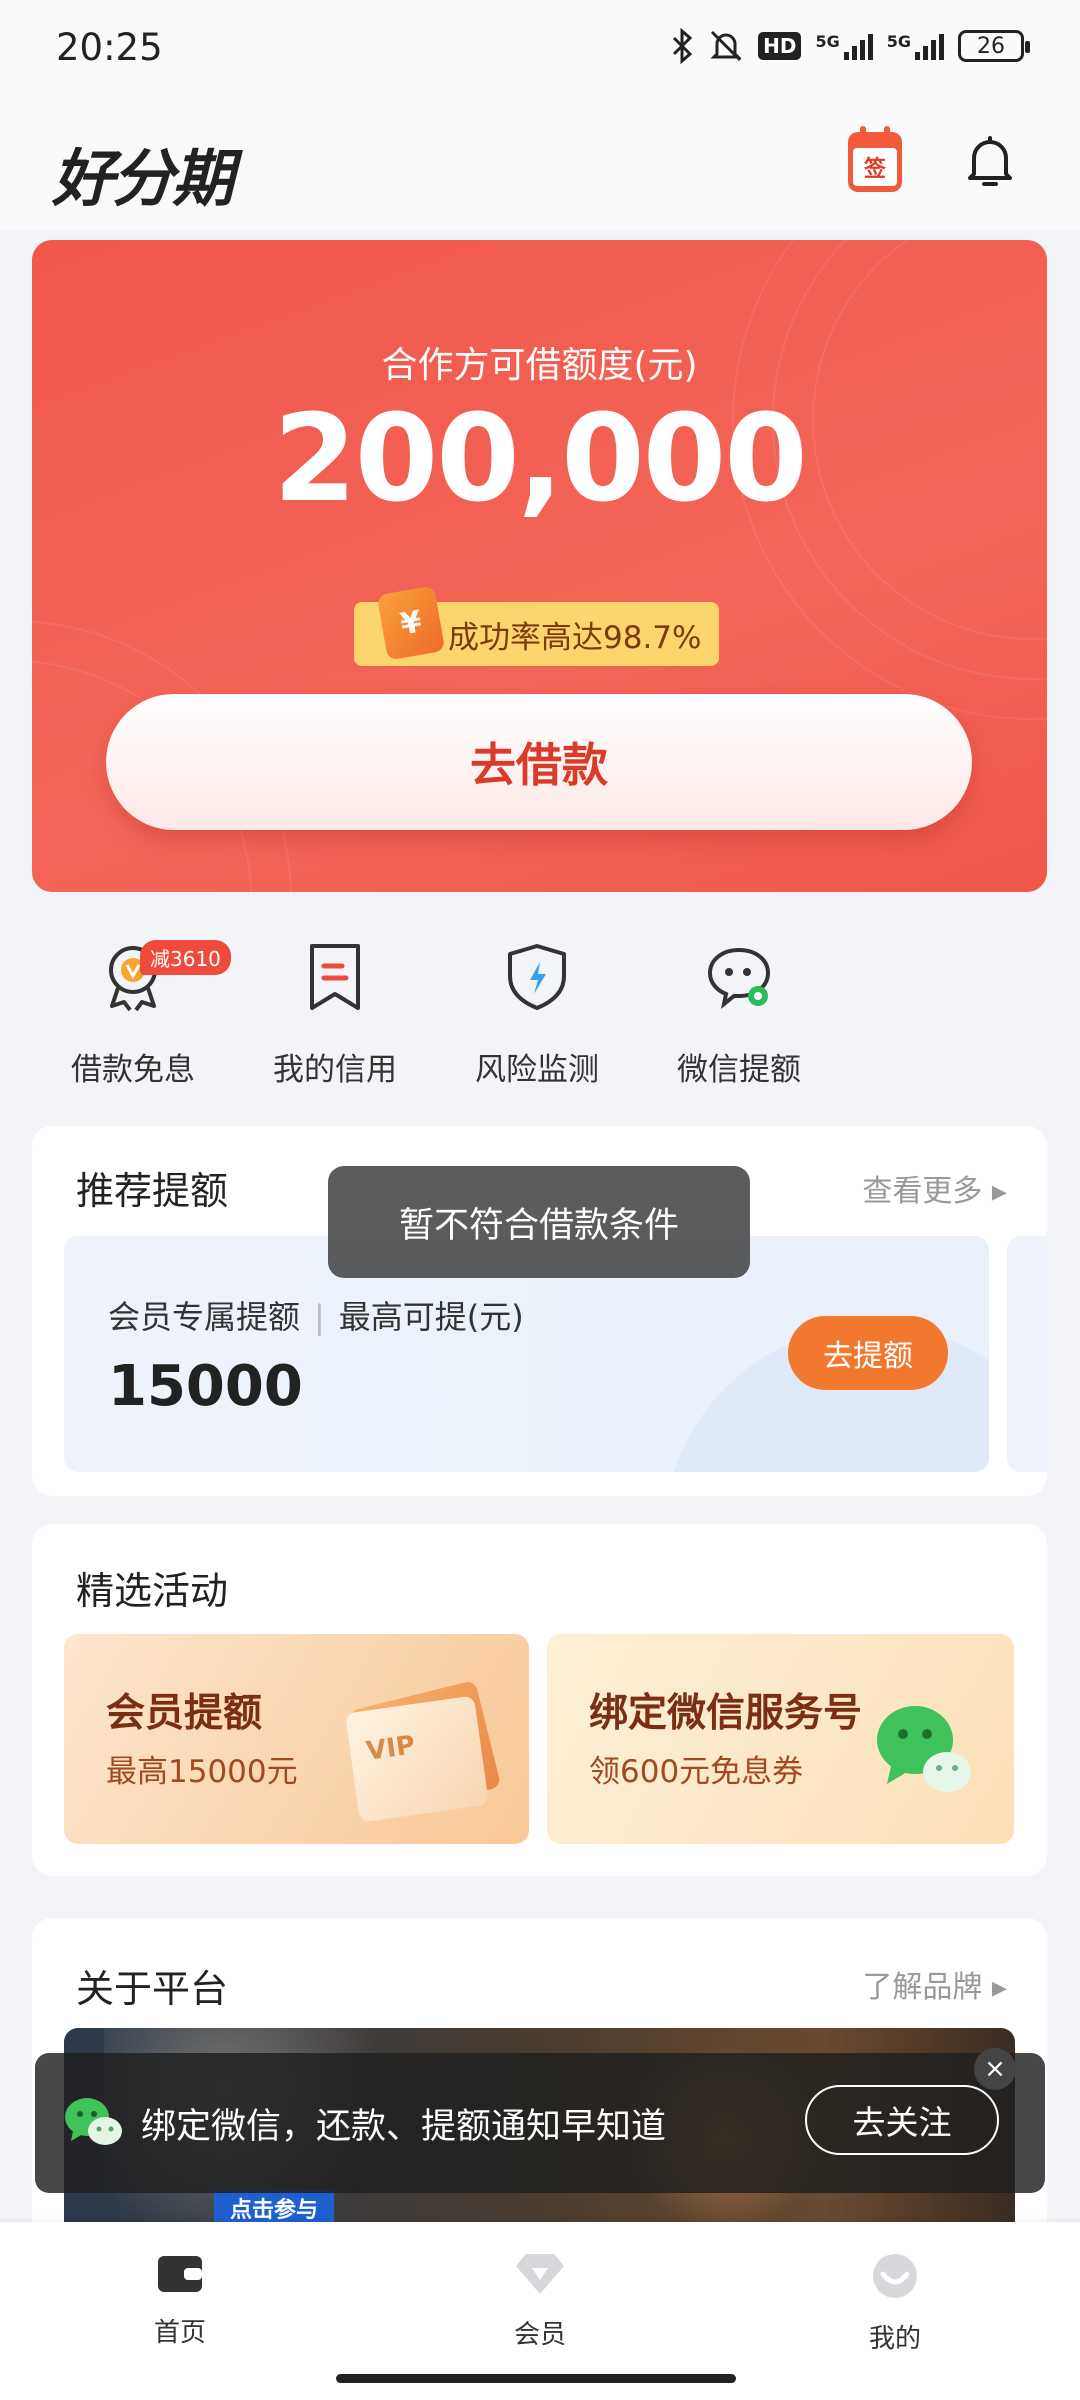 The width and height of the screenshot is (1080, 2400). Describe the element at coordinates (739, 978) in the screenshot. I see `wechat-chat-icon` at that location.